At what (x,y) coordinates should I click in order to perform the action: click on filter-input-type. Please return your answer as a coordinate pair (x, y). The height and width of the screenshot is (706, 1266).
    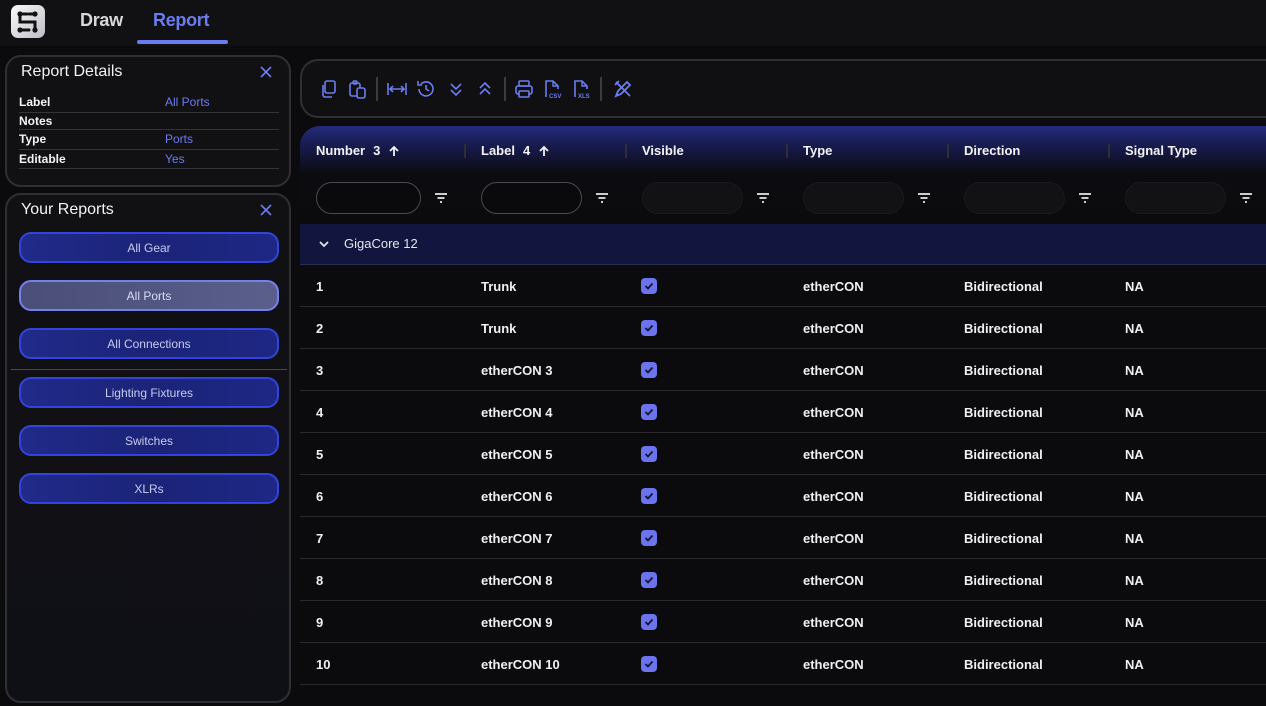
    Looking at the image, I should click on (853, 198).